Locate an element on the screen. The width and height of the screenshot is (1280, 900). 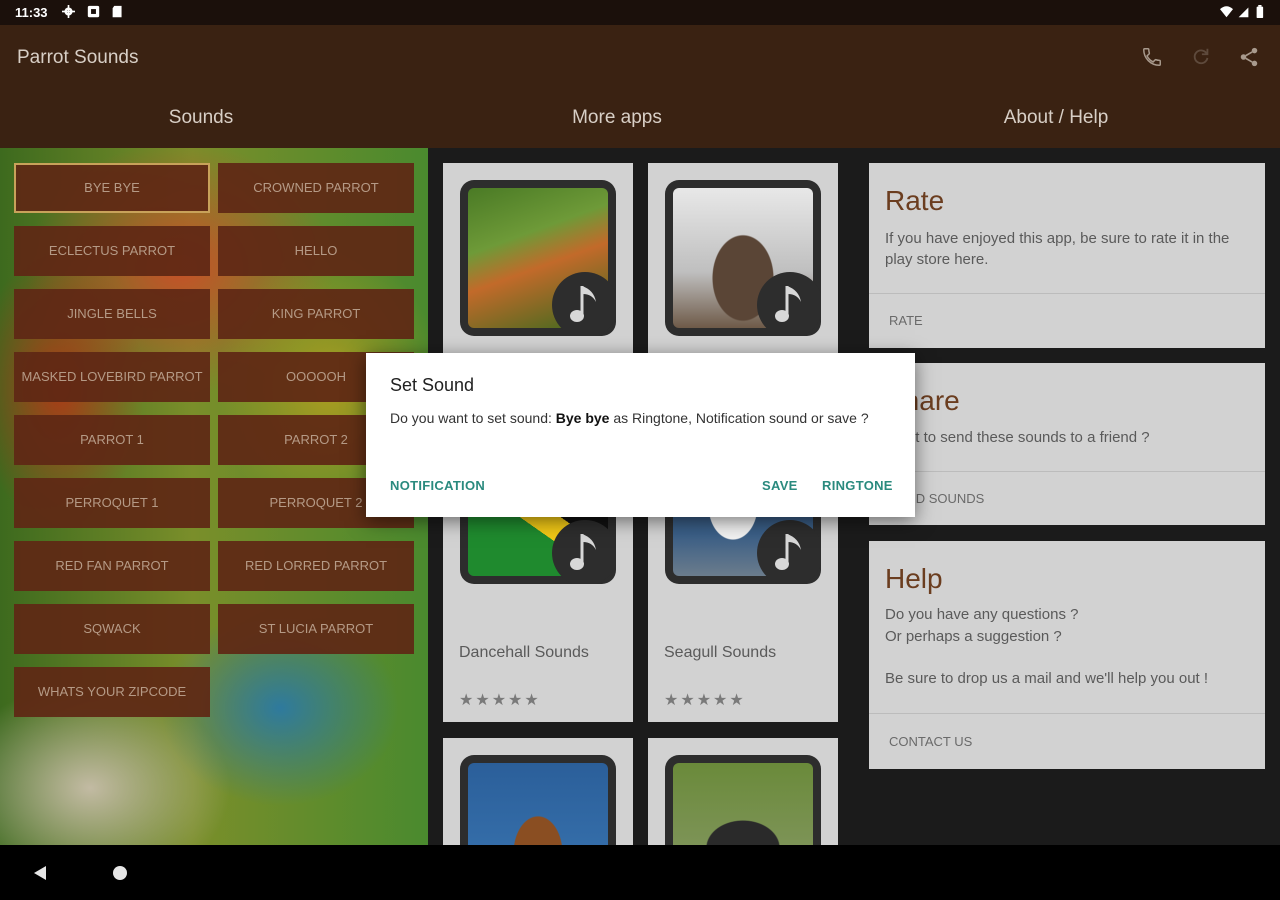
rate-title: Rate is located at coordinates (915, 200).